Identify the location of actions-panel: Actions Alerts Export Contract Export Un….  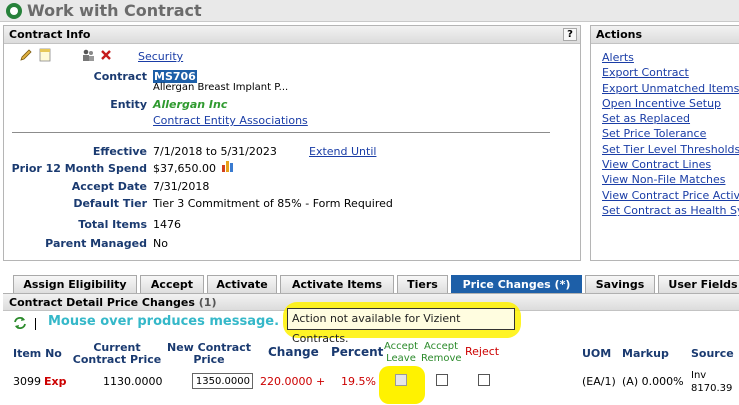
(664, 143).